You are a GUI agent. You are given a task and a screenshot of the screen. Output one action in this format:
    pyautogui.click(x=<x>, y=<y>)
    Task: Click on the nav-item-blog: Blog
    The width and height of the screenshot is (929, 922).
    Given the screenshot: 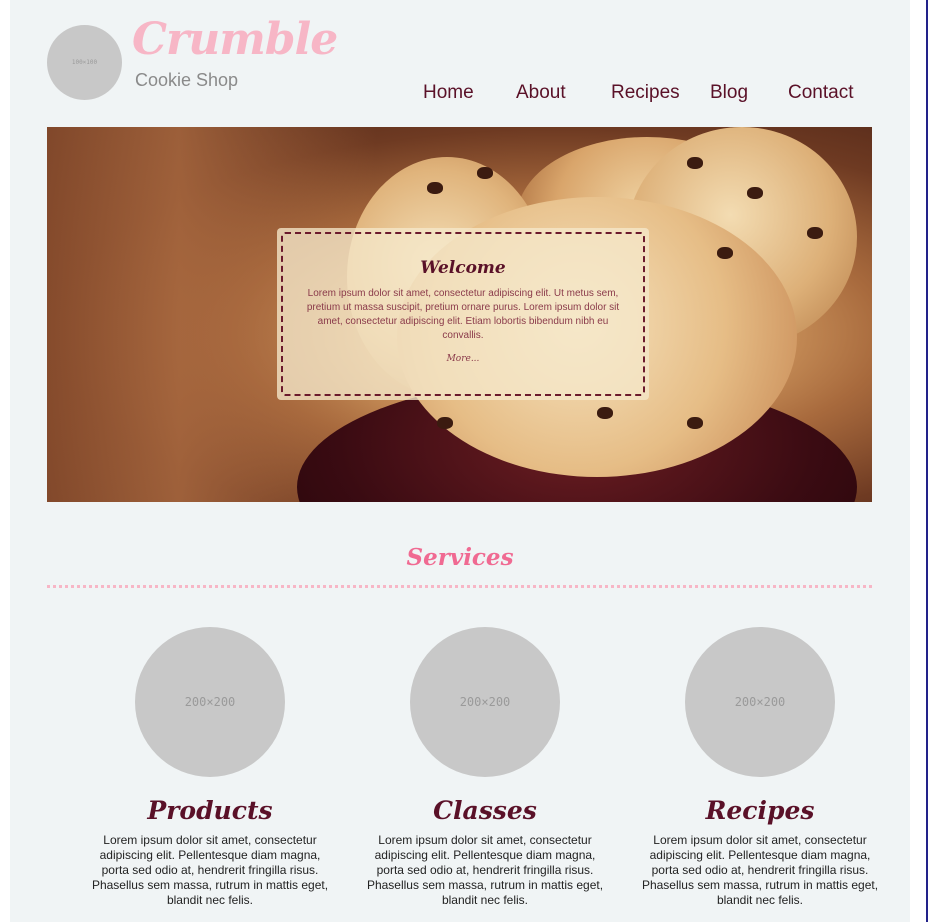 What is the action you would take?
    pyautogui.click(x=729, y=93)
    